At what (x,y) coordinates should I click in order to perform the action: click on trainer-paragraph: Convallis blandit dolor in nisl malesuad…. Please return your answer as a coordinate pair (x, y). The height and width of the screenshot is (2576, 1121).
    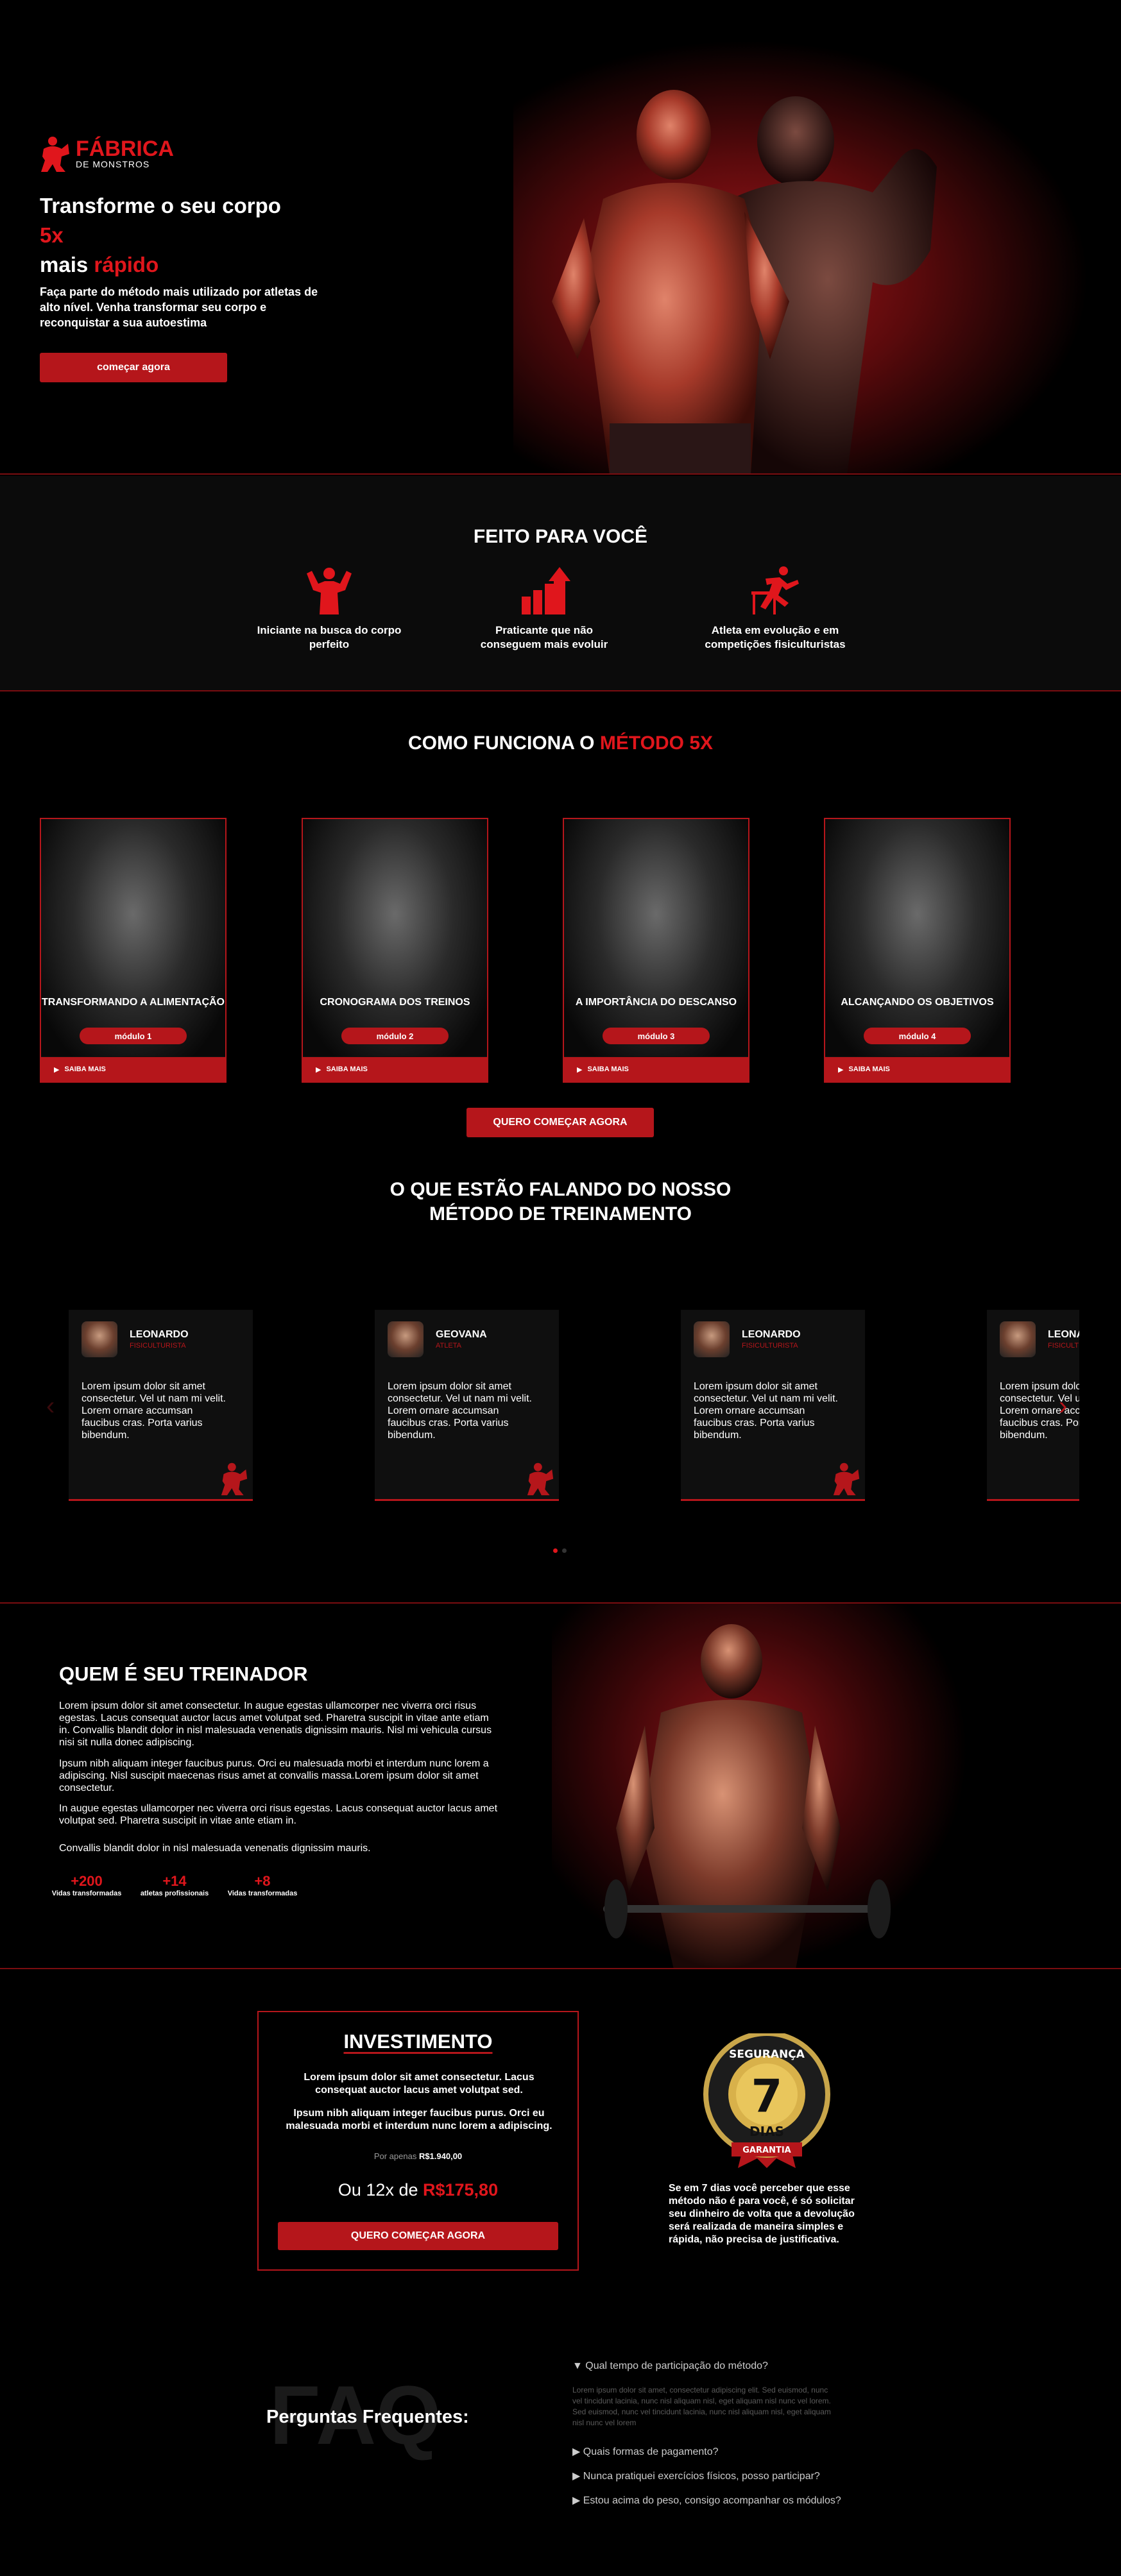
    Looking at the image, I should click on (215, 1848).